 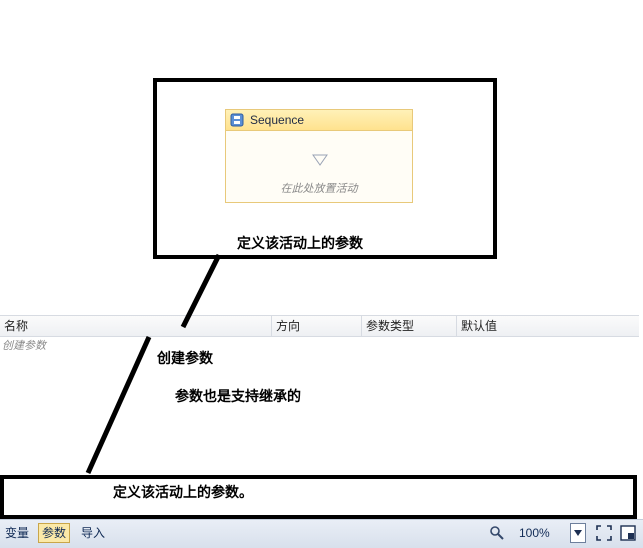 What do you see at coordinates (548, 326) in the screenshot?
I see `column-header-default-value: 默认值` at bounding box center [548, 326].